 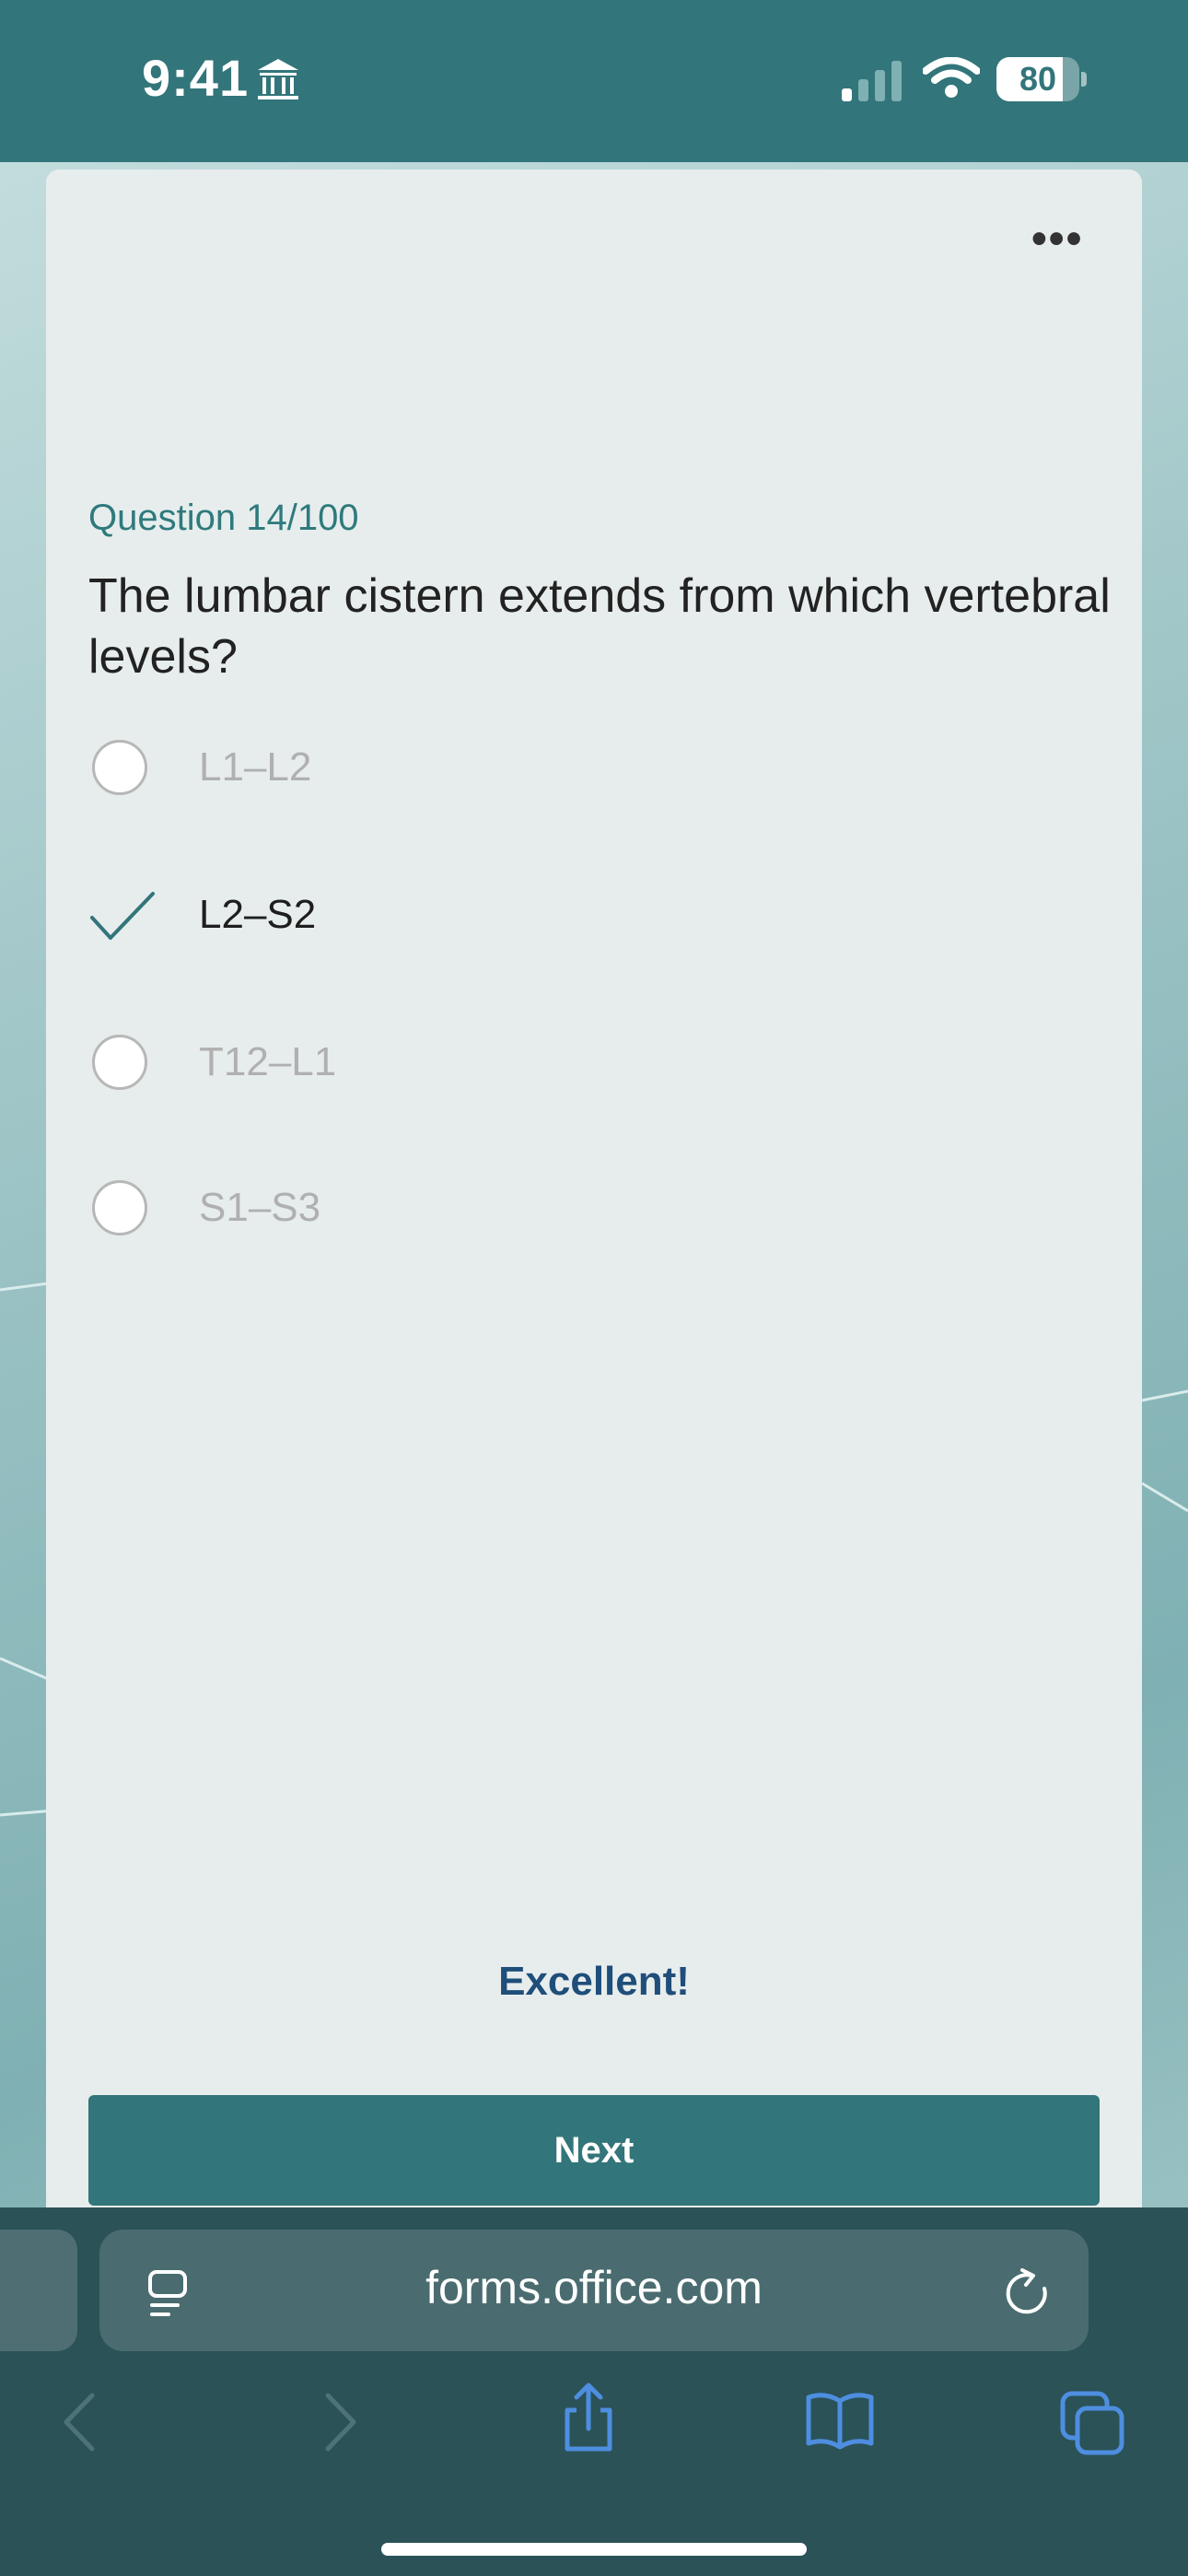 What do you see at coordinates (260, 1207) in the screenshot?
I see `option-label: S1–S3` at bounding box center [260, 1207].